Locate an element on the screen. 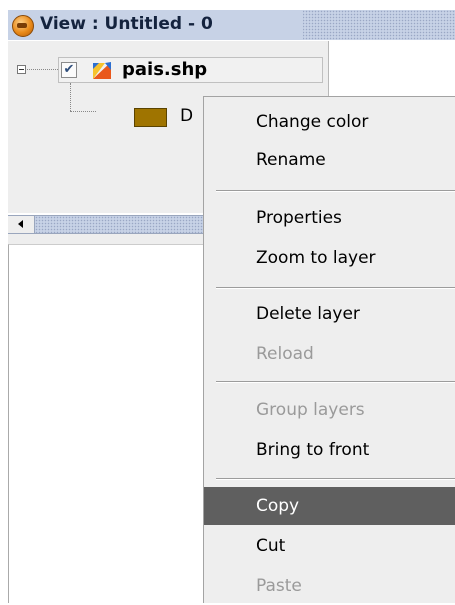 The width and height of the screenshot is (455, 605). menu-item-reload: Reload is located at coordinates (285, 354).